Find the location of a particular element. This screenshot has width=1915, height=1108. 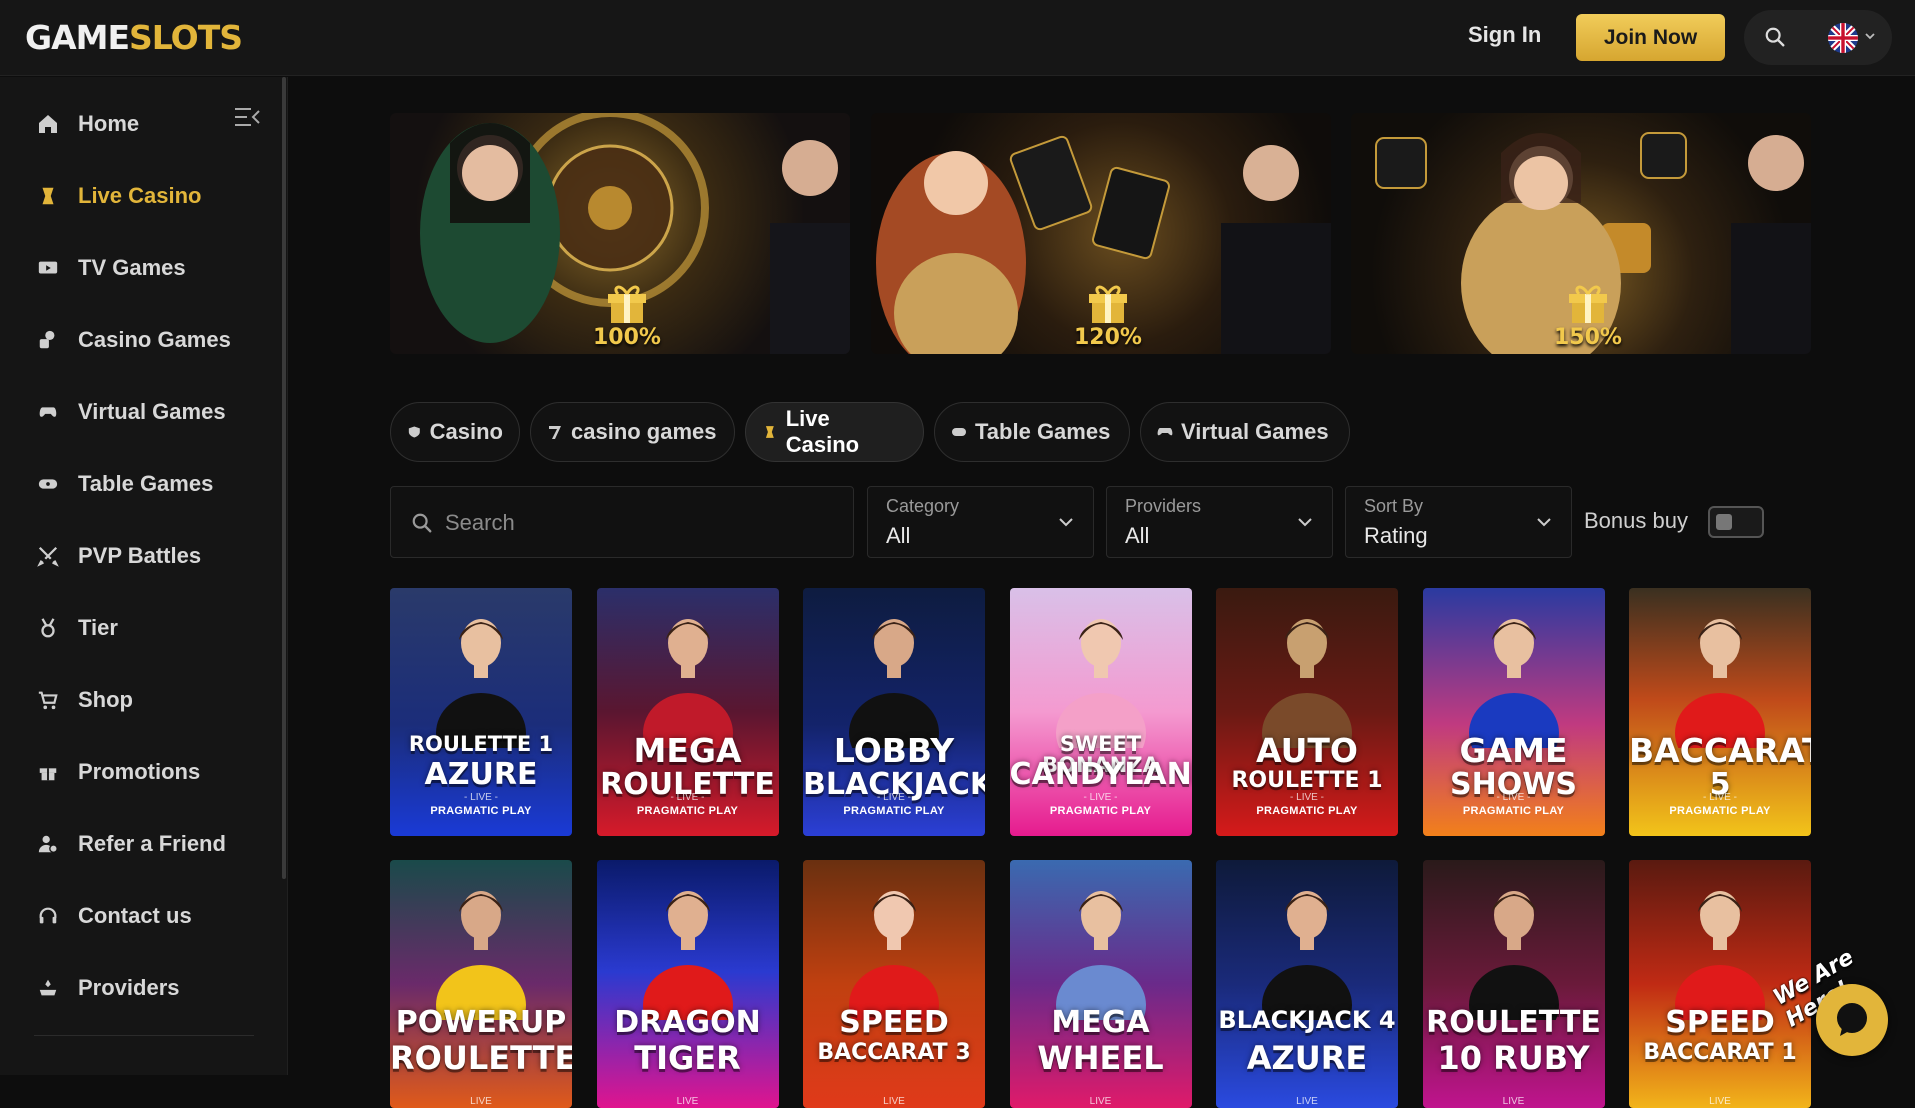

category-select: Category All is located at coordinates (980, 522).